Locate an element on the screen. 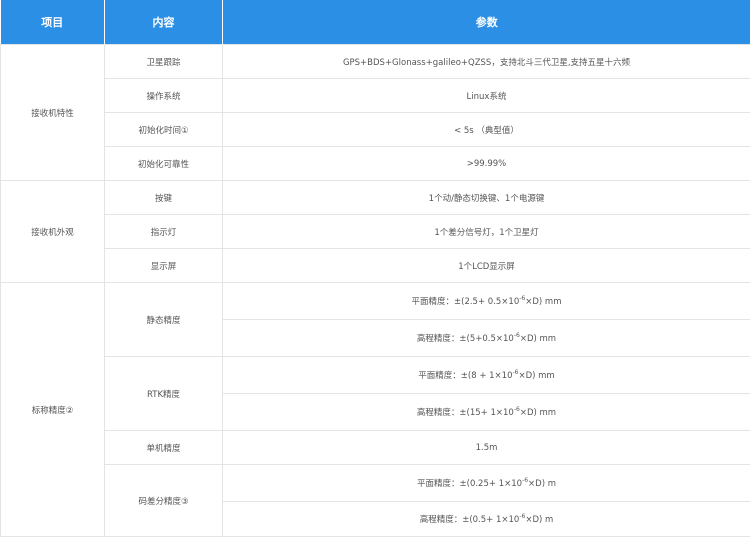 The image size is (750, 537). value-text: 平面精度：±(8 + 1×10 is located at coordinates (465, 376).